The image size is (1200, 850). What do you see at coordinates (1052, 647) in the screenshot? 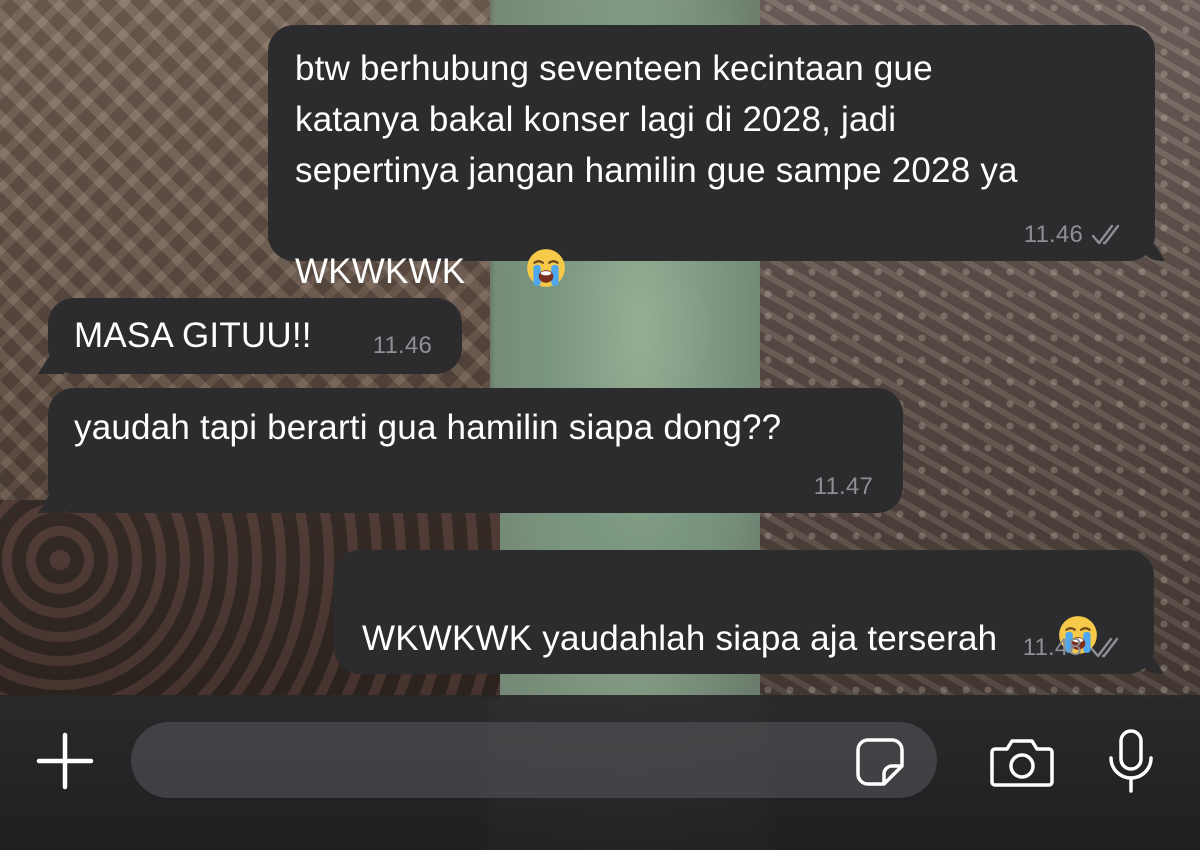
I see `message-time: 11.48` at bounding box center [1052, 647].